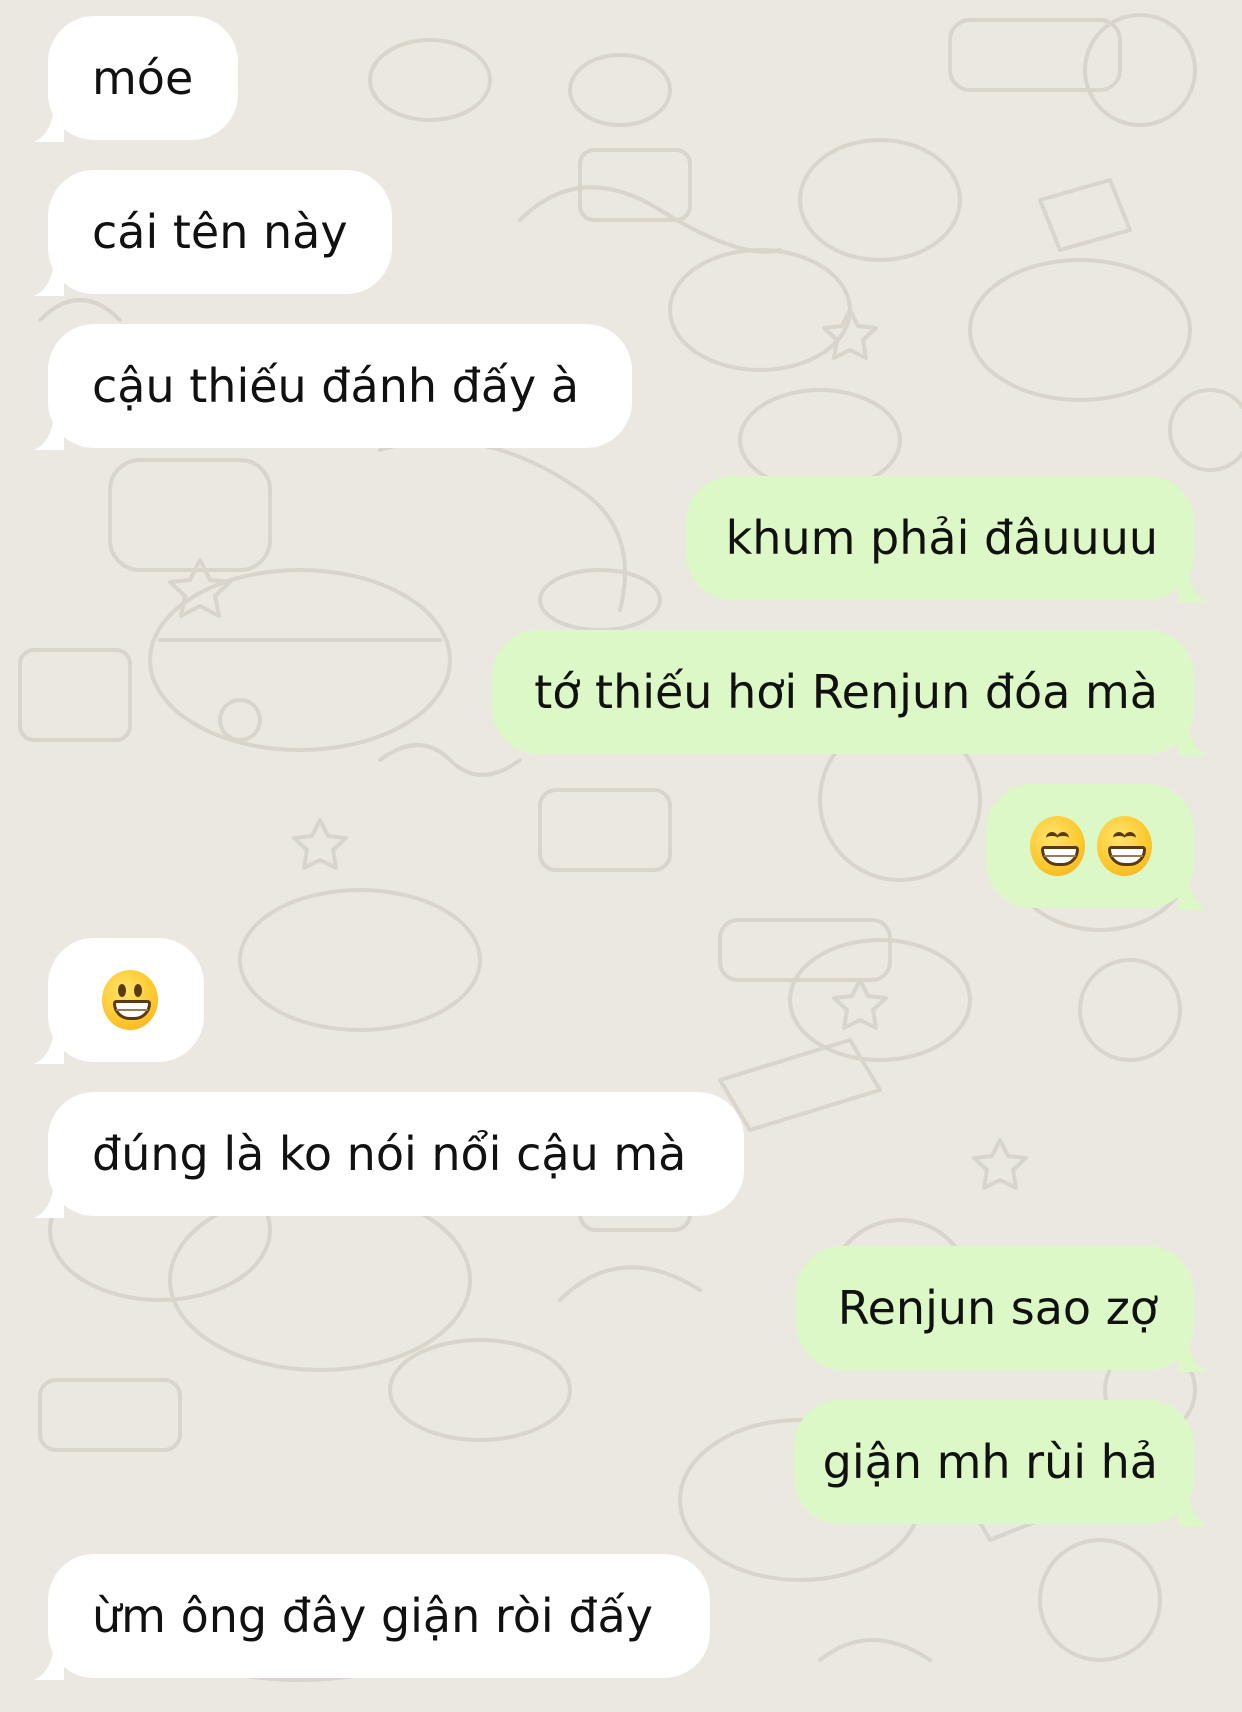 The height and width of the screenshot is (1712, 1242). What do you see at coordinates (143, 78) in the screenshot?
I see `message-text: móe` at bounding box center [143, 78].